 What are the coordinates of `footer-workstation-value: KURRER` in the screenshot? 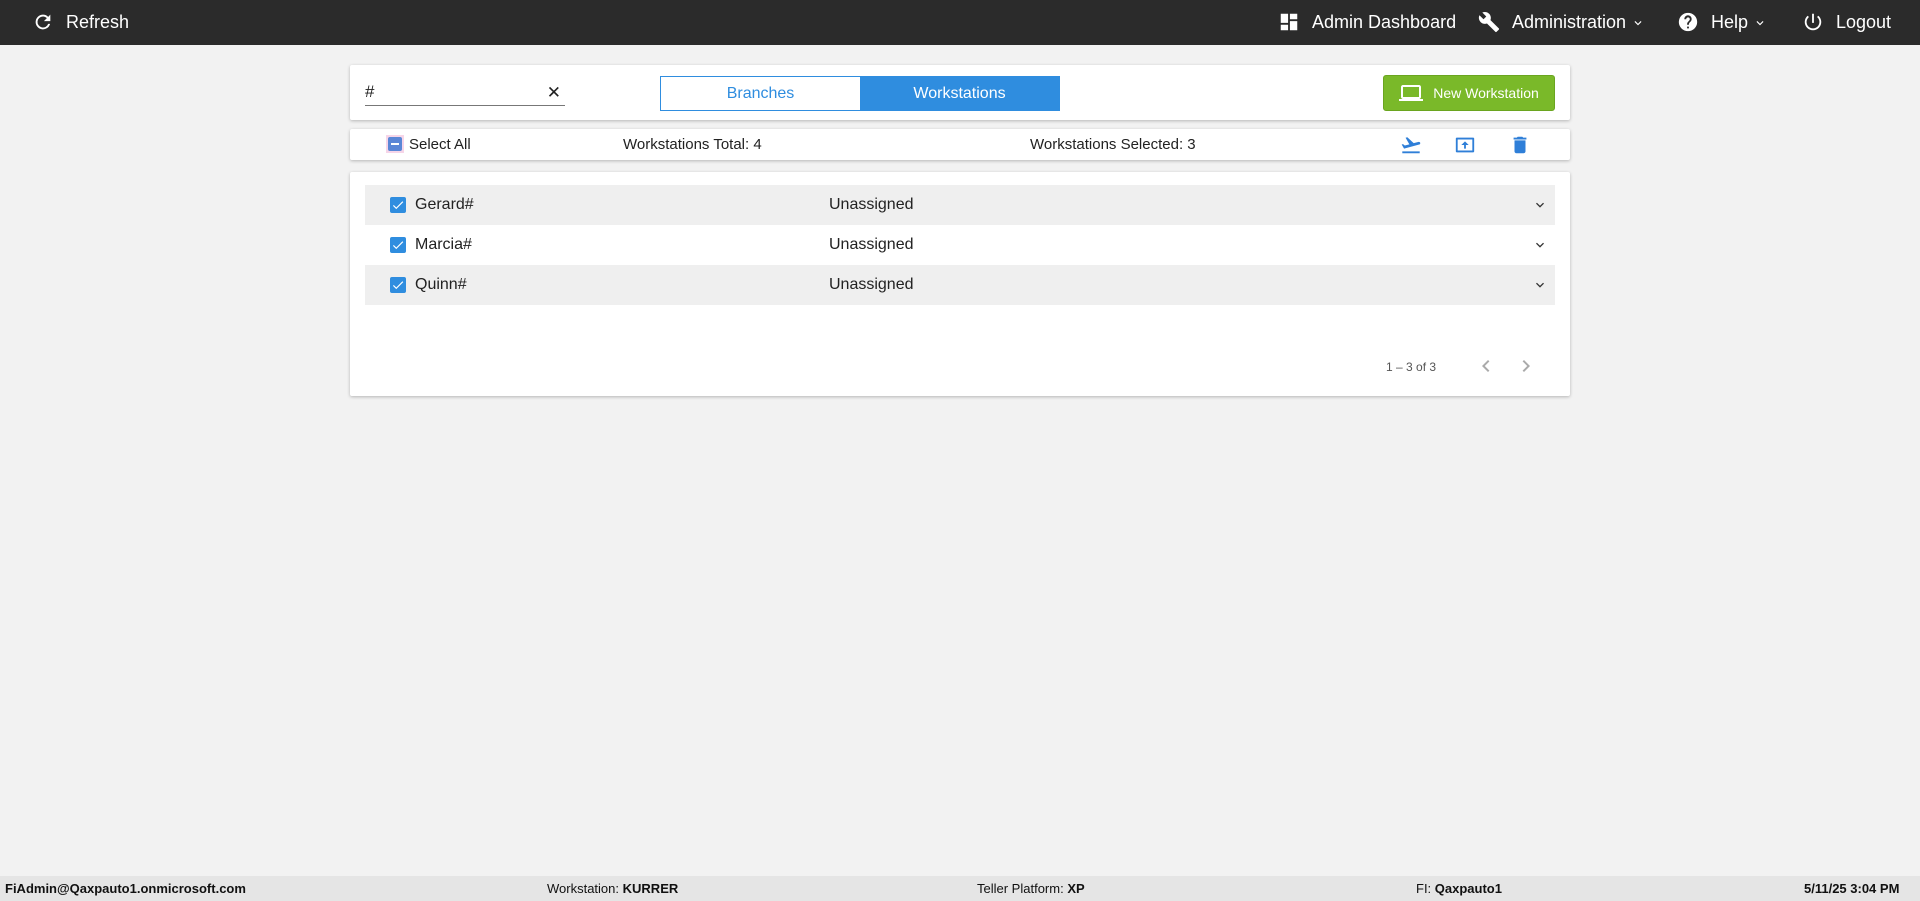 It's located at (650, 888).